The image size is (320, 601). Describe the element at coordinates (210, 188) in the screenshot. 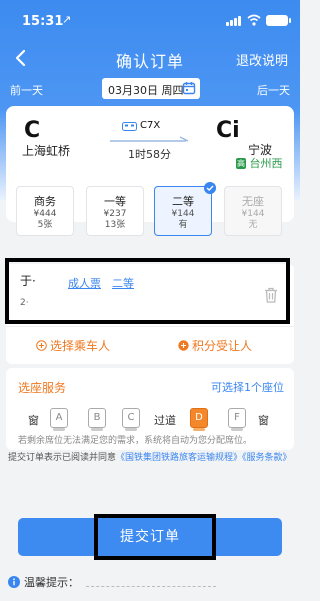

I see `check-icon` at that location.